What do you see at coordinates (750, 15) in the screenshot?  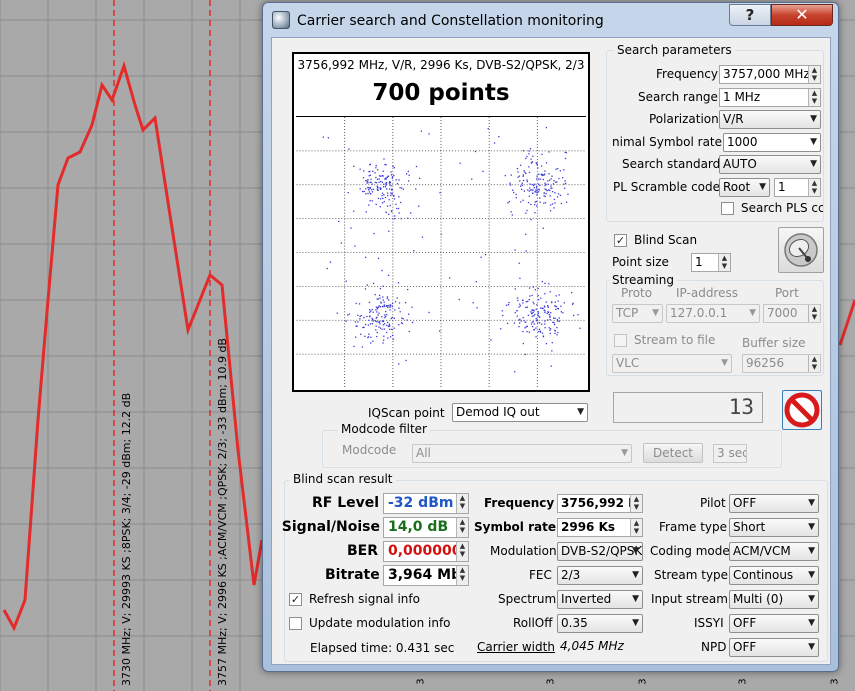 I see `help-button: ?` at bounding box center [750, 15].